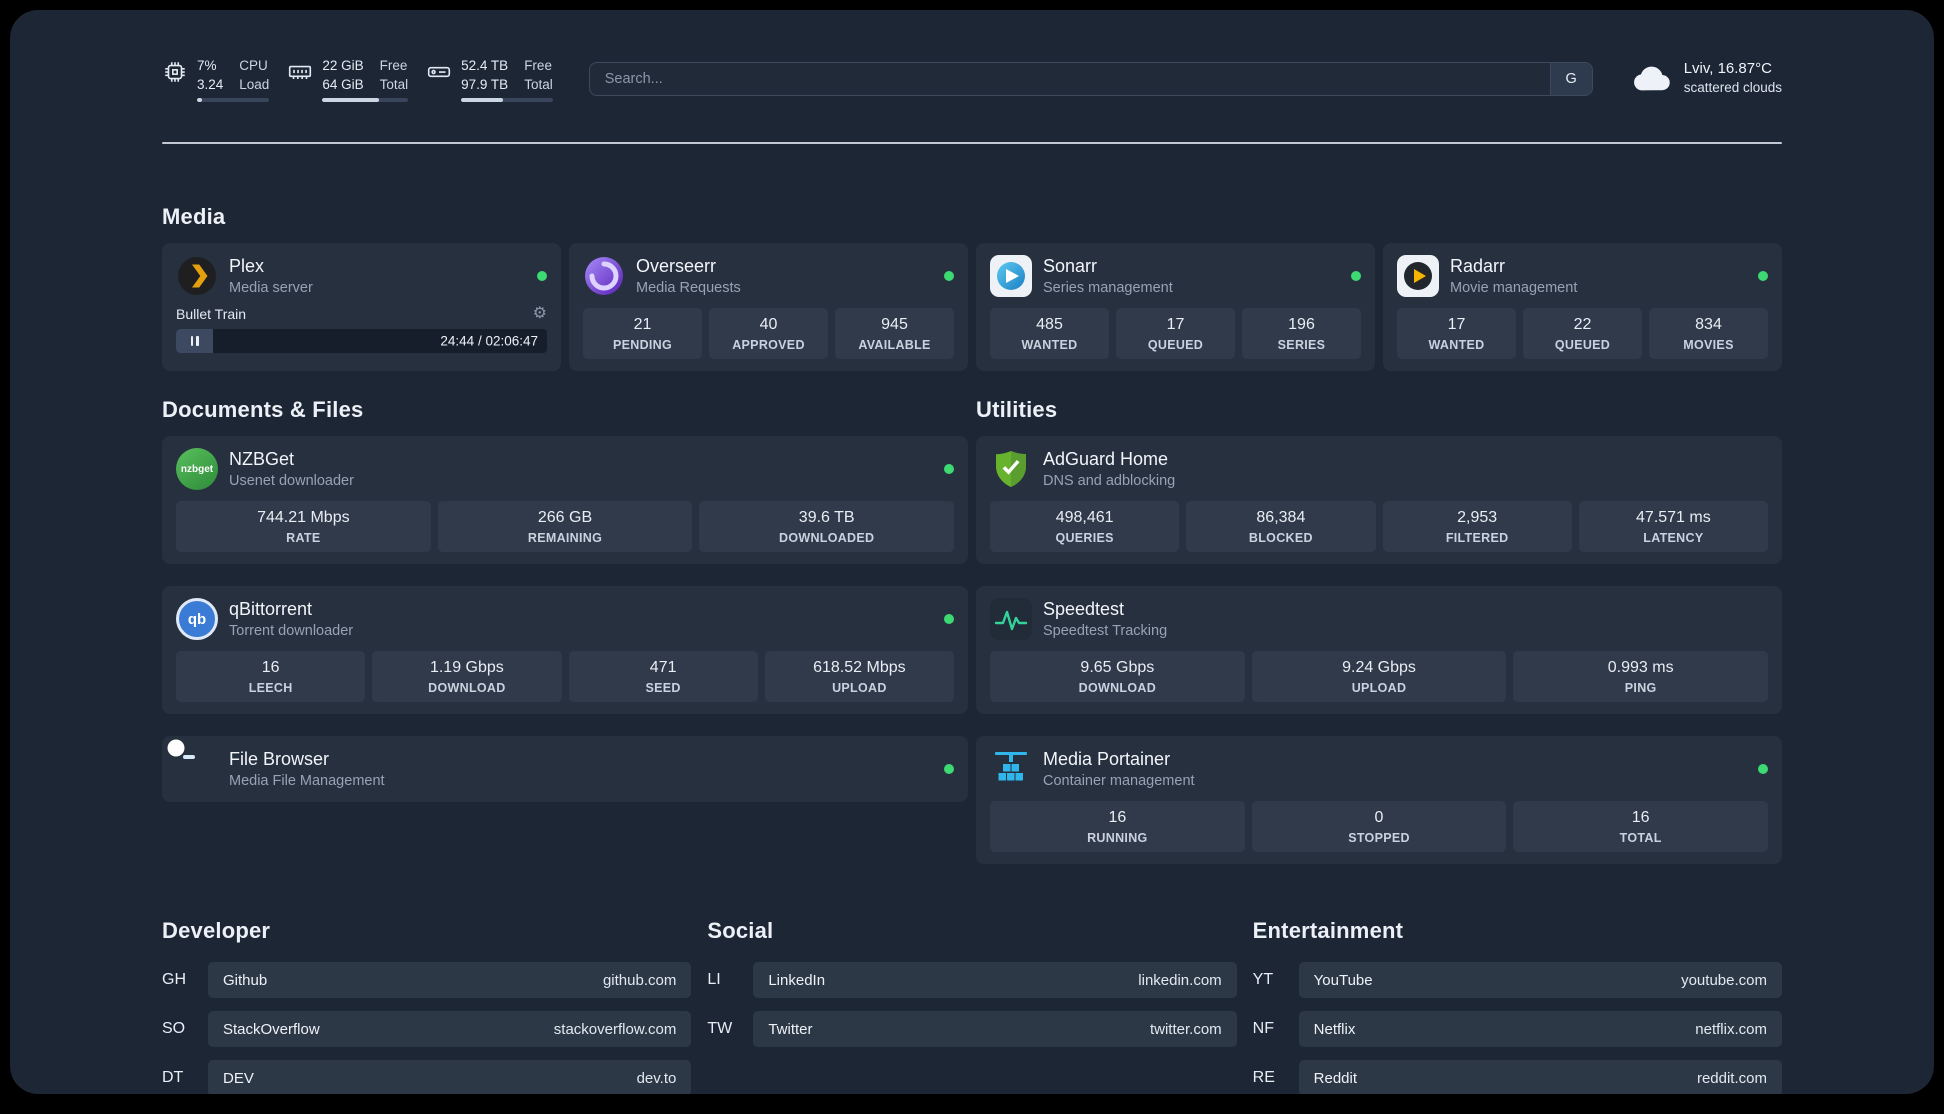 The width and height of the screenshot is (1944, 1114). Describe the element at coordinates (1379, 827) in the screenshot. I see `stat-stopped: 0 STOPPED` at that location.